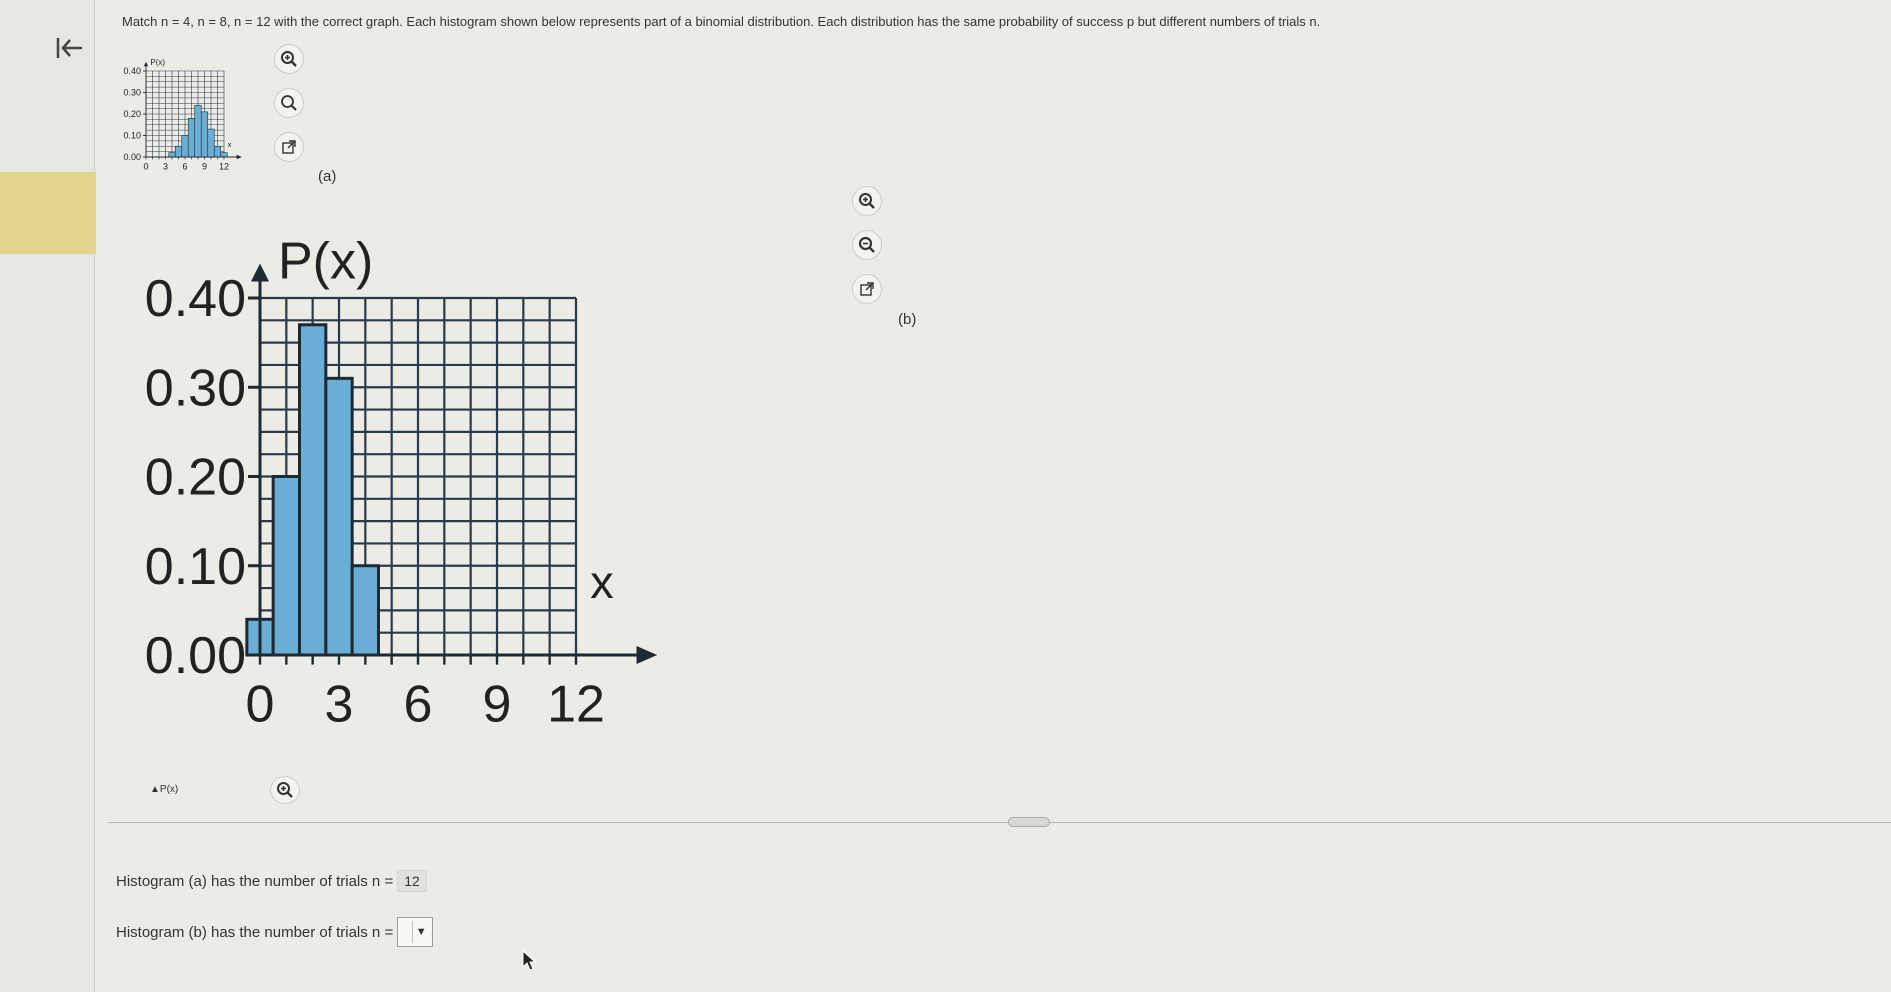 This screenshot has height=992, width=1891. I want to click on collapse-left-icon, so click(69, 48).